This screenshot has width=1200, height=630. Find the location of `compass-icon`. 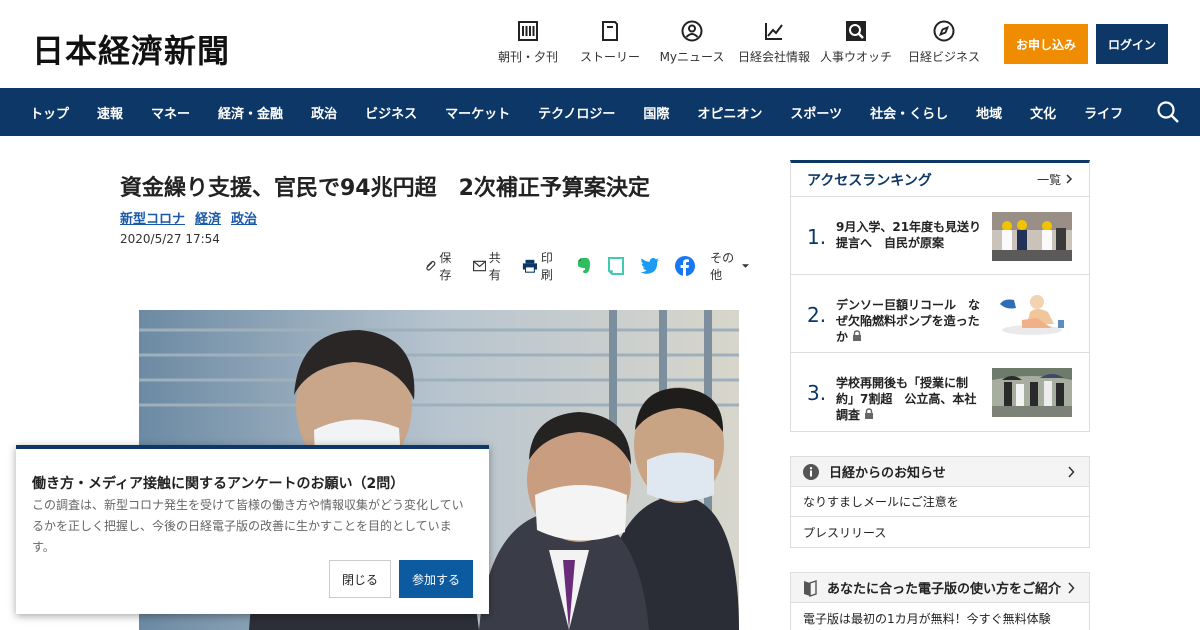

compass-icon is located at coordinates (944, 31).